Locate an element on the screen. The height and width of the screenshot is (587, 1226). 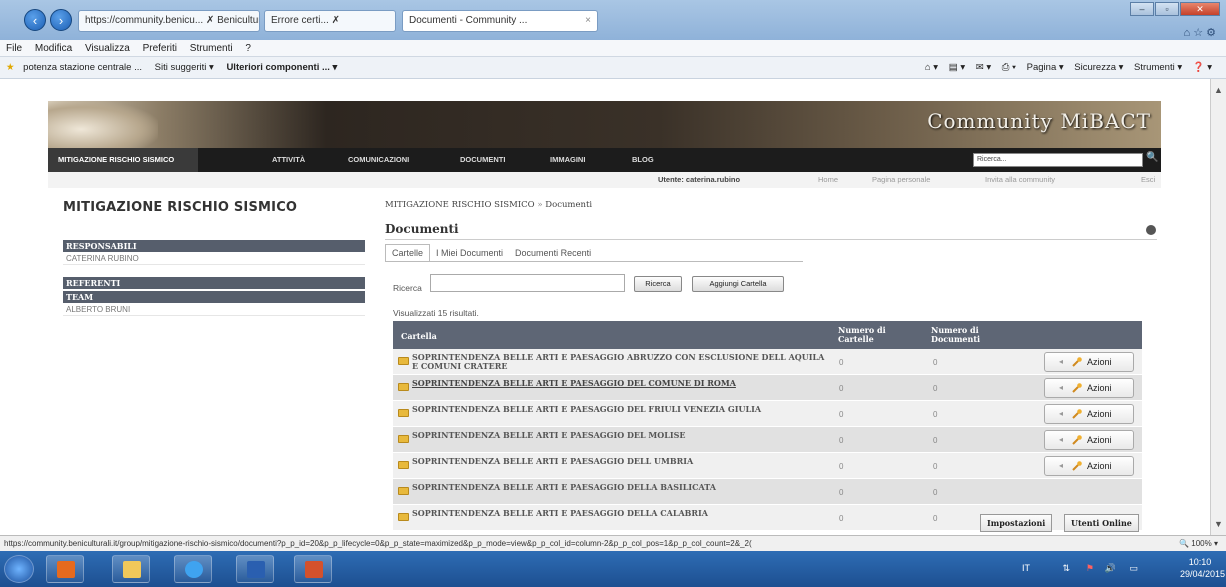
sidebar-member: ALBERTO BRUNI is located at coordinates (214, 310).